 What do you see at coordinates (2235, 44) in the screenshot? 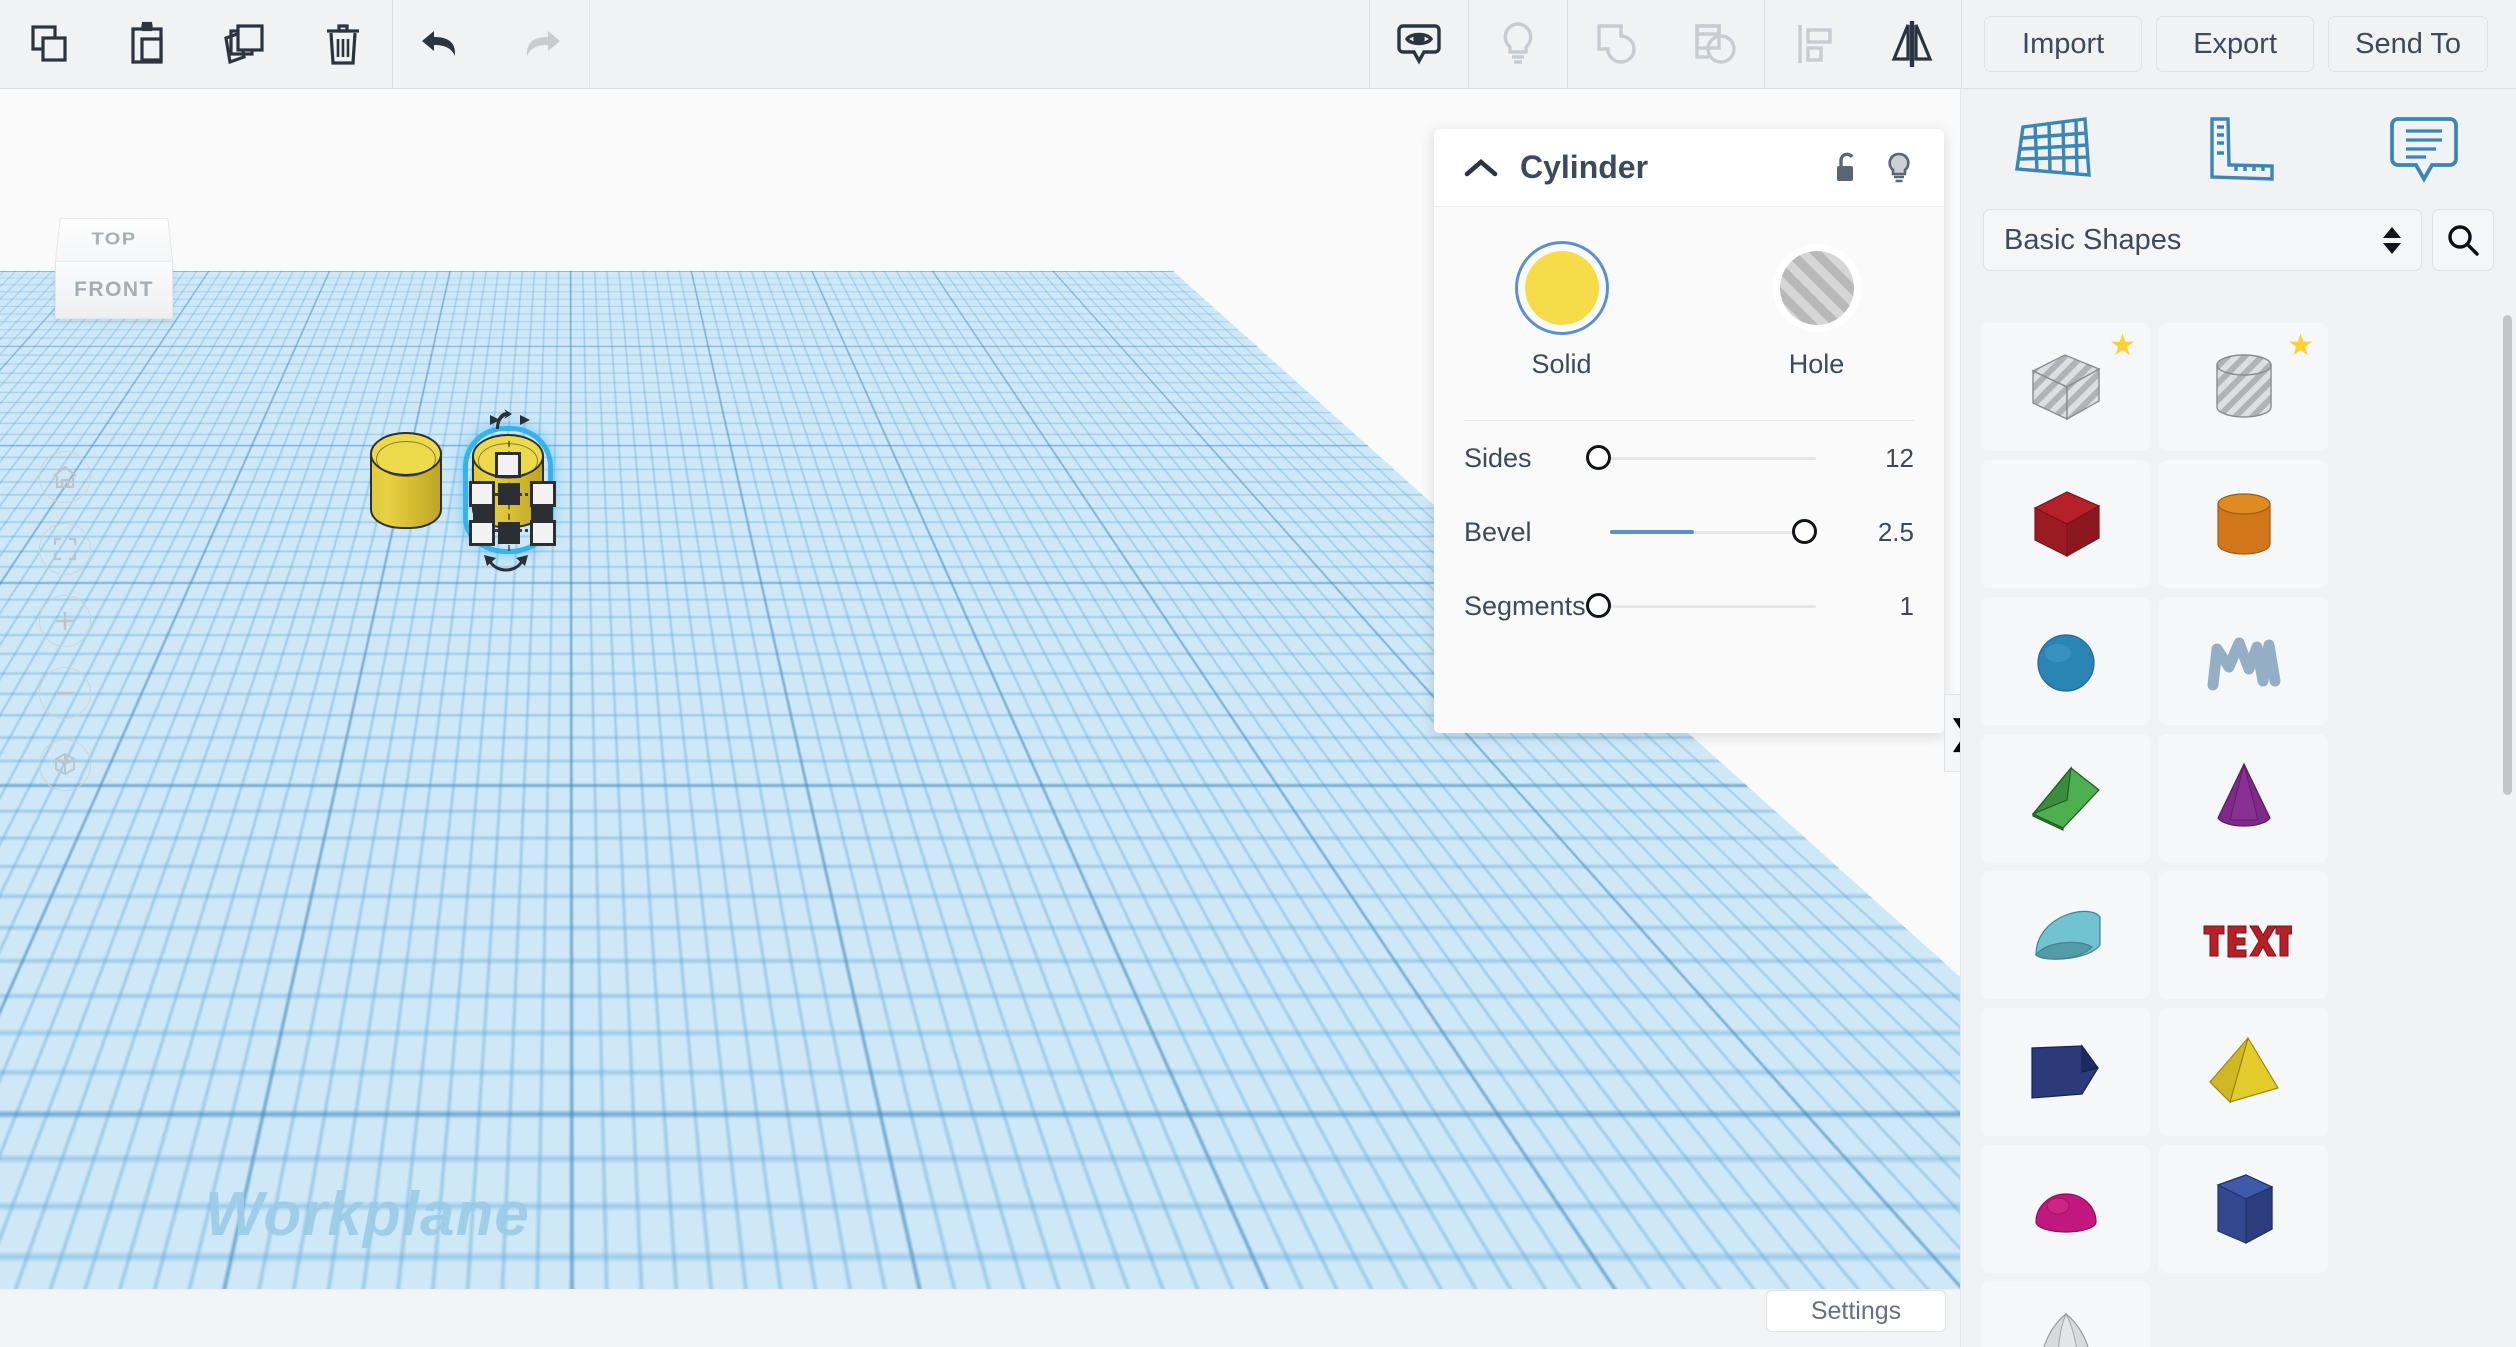
I see `export-button: Export` at bounding box center [2235, 44].